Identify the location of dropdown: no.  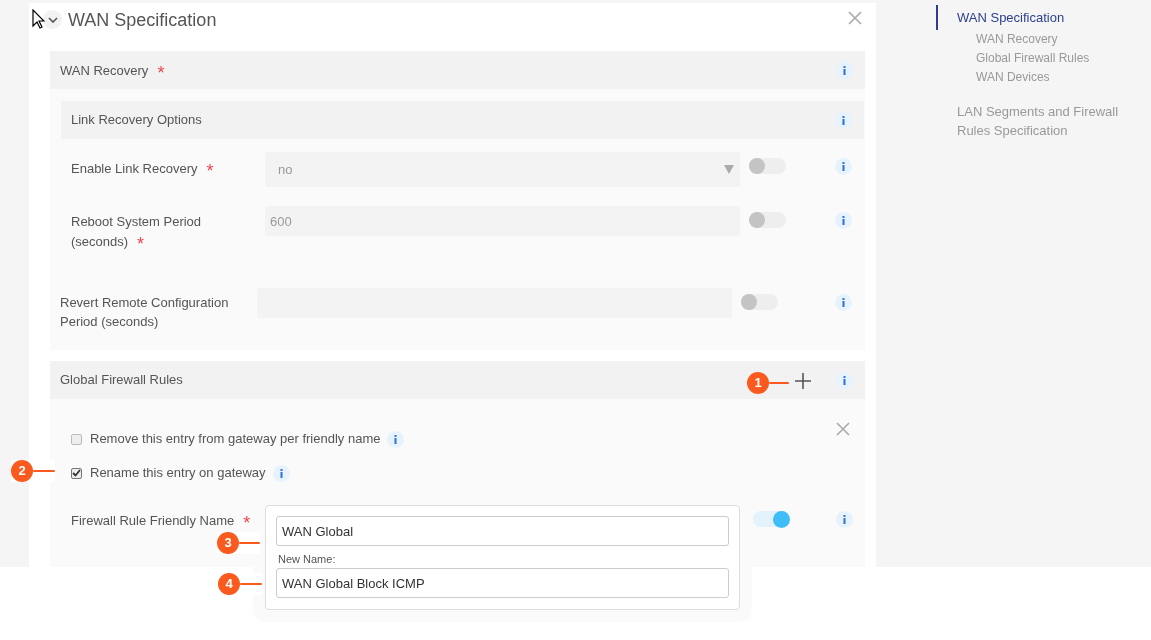
(502, 169).